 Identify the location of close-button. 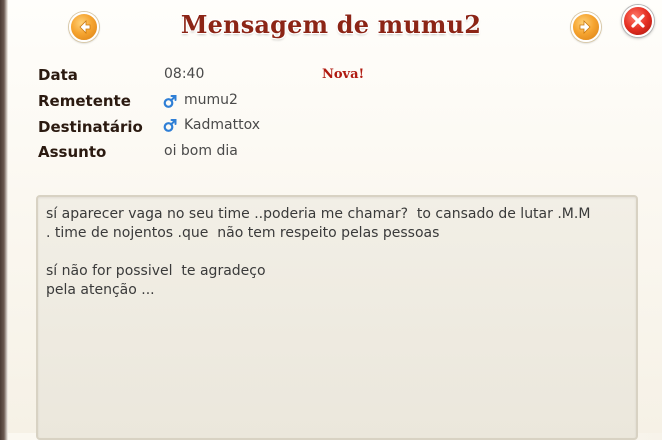
(638, 21).